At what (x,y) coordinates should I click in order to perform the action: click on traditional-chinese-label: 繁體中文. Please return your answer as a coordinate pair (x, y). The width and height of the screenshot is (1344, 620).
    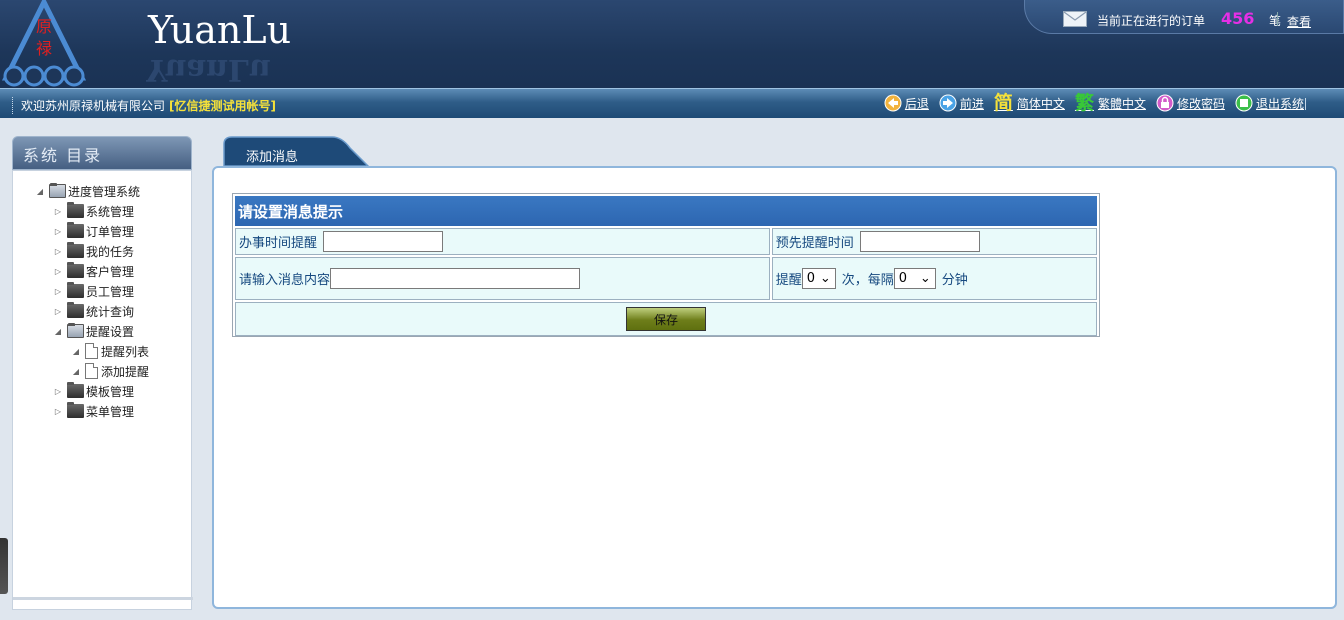
    Looking at the image, I should click on (1121, 103).